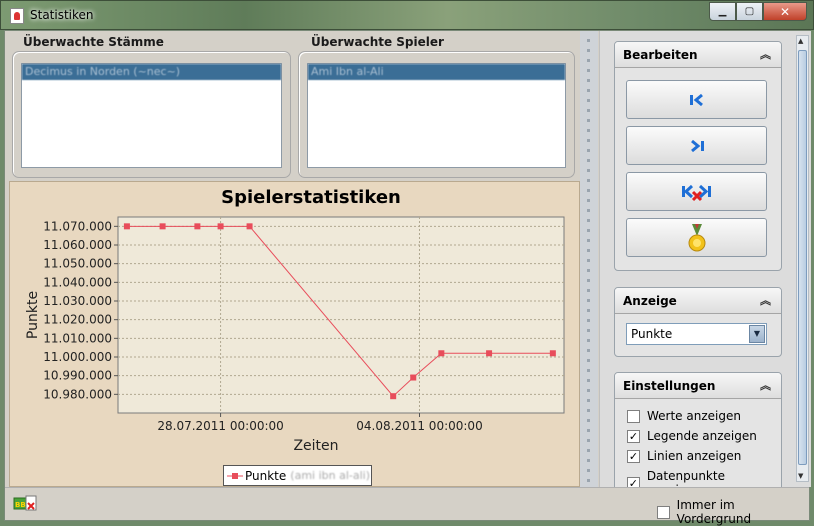 This screenshot has height=526, width=814. What do you see at coordinates (800, 41) in the screenshot?
I see `scroll-up-icon: ▲` at bounding box center [800, 41].